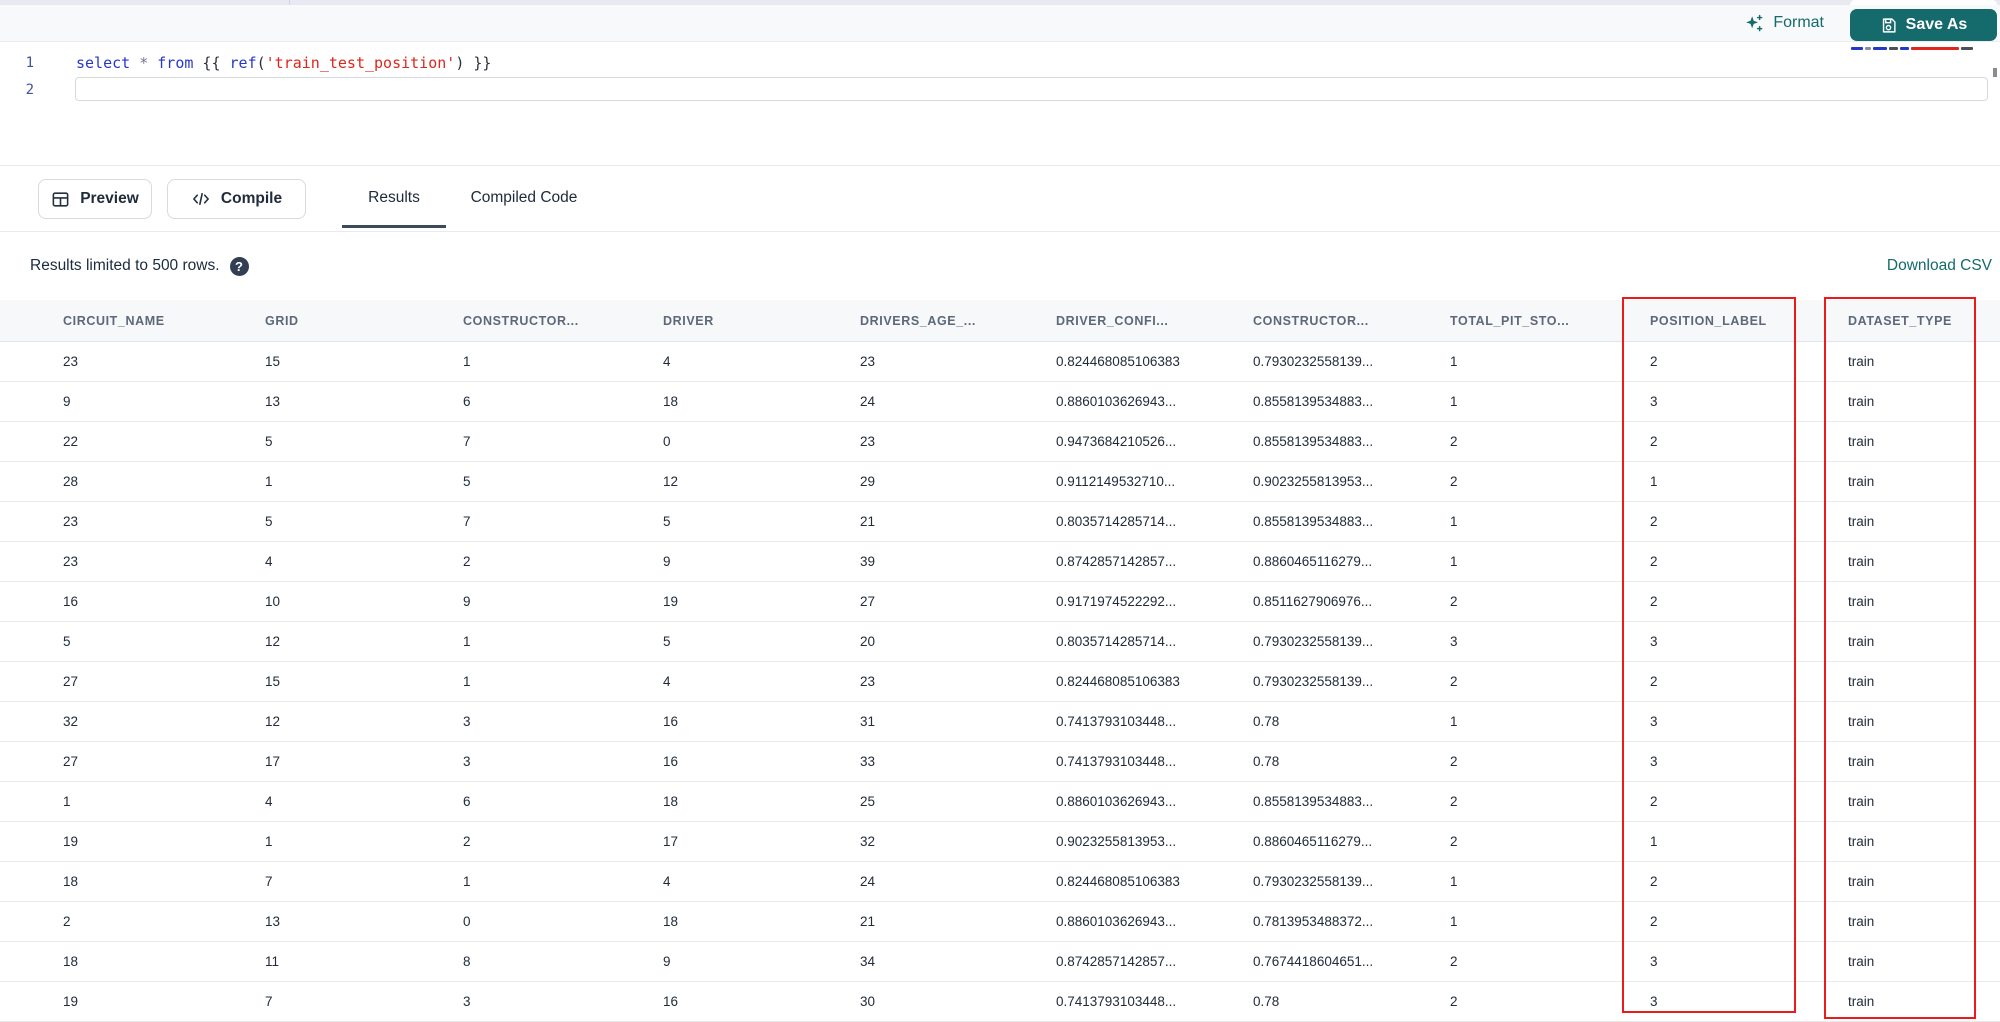  I want to click on tab-compiled-code-label: Compiled Code, so click(524, 197).